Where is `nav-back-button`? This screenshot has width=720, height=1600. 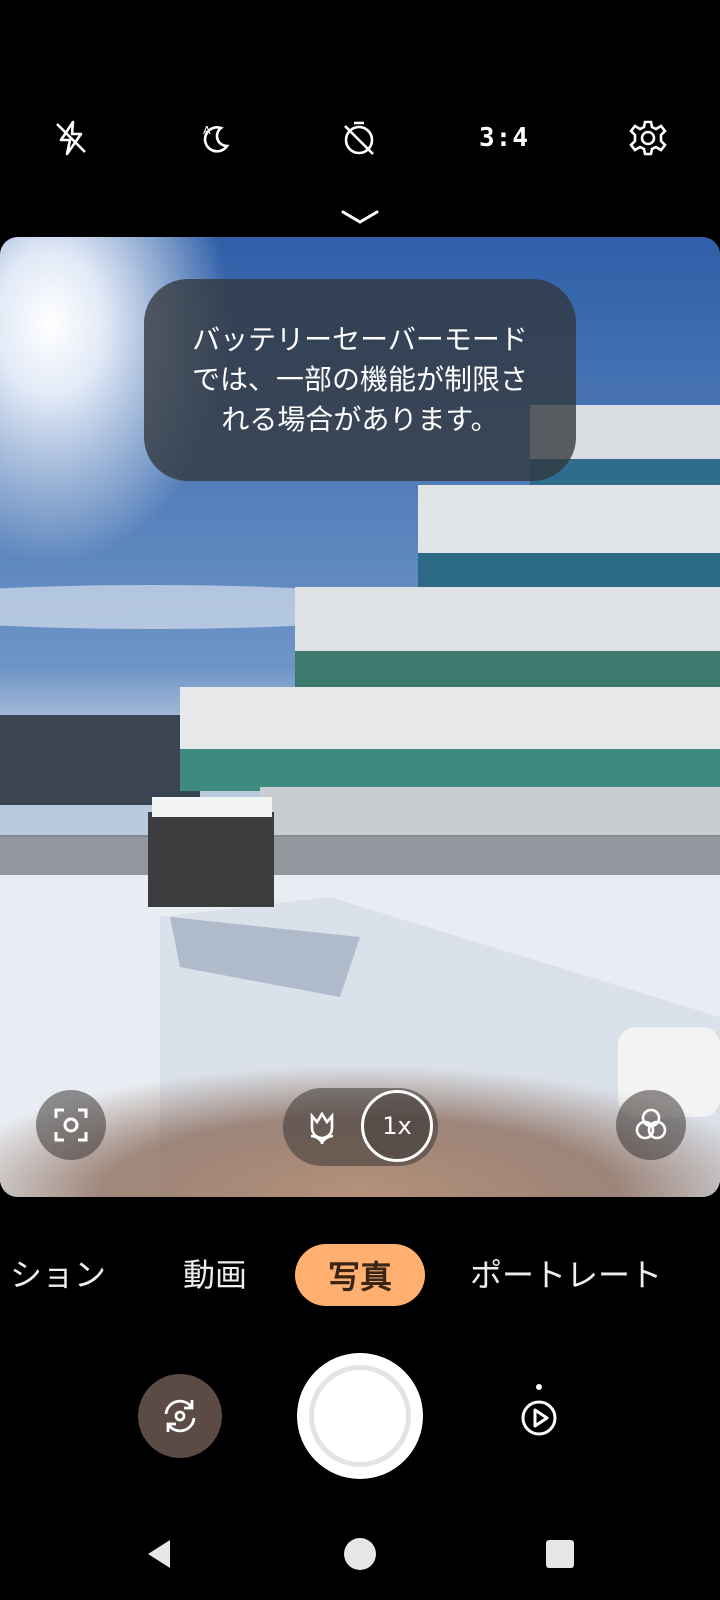
nav-back-button is located at coordinates (160, 1554).